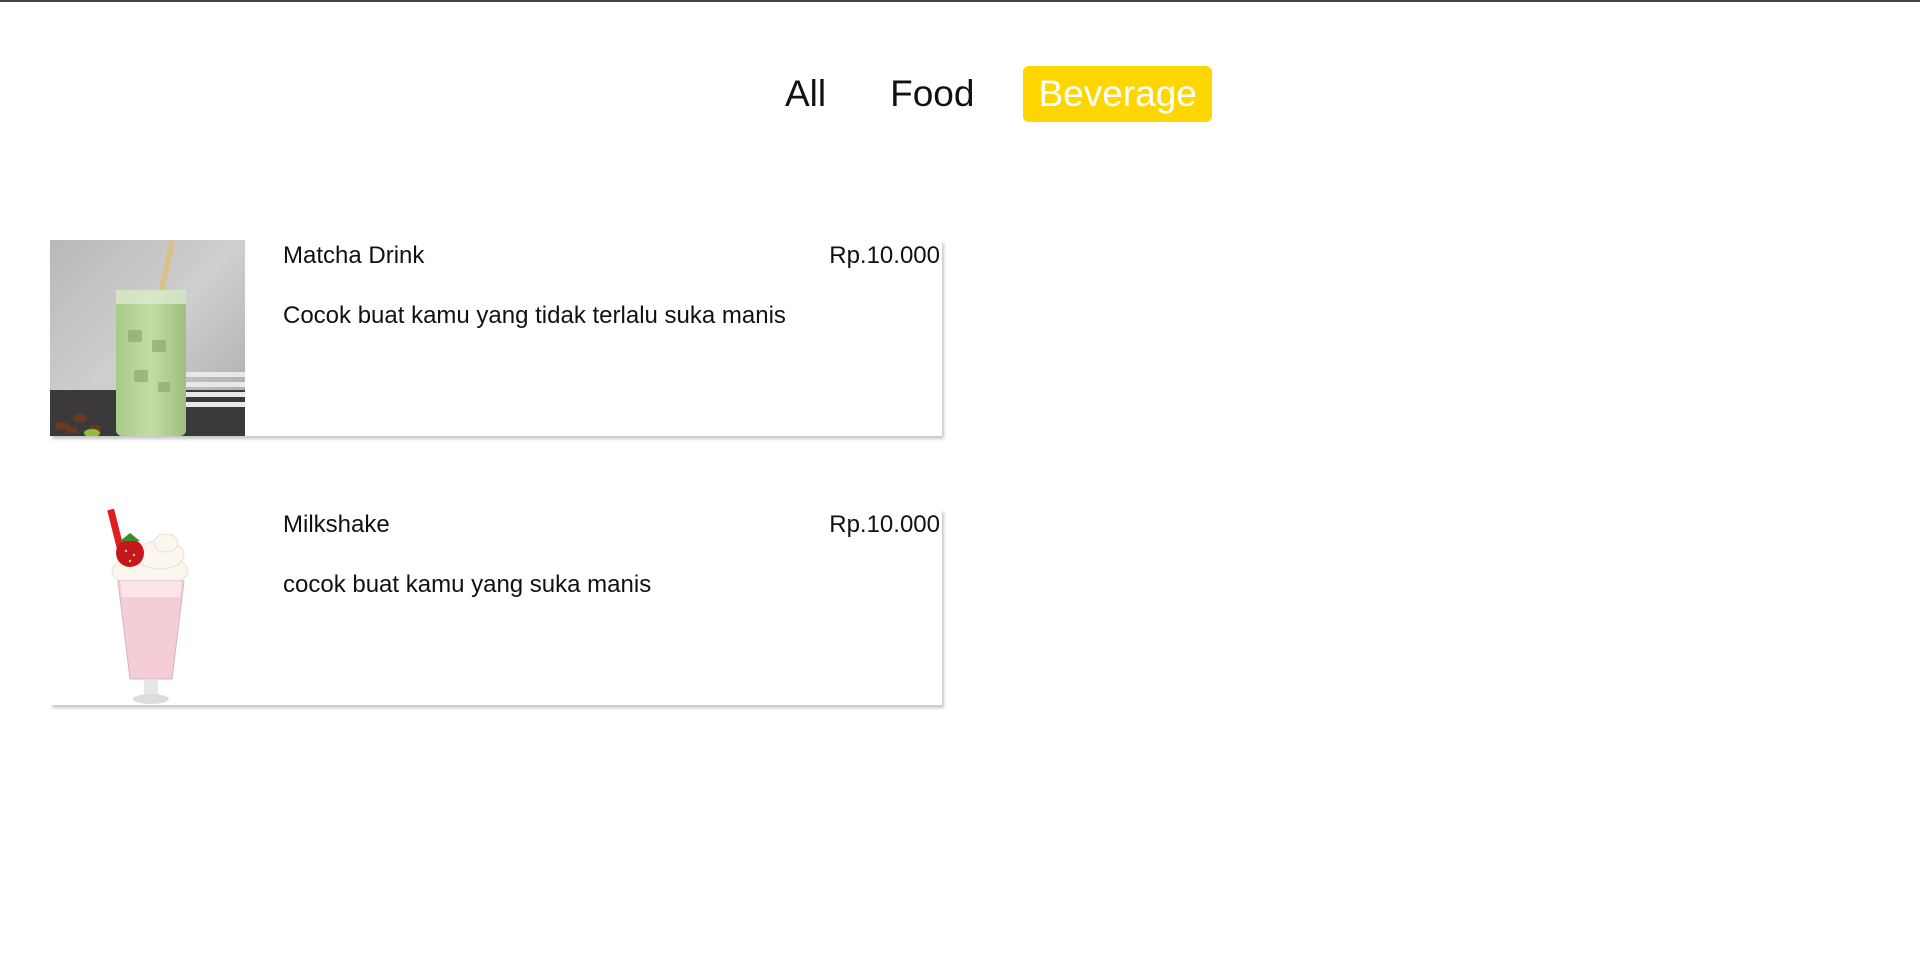  What do you see at coordinates (467, 584) in the screenshot?
I see `menu-item-description: cocok buat kamu yang suka manis` at bounding box center [467, 584].